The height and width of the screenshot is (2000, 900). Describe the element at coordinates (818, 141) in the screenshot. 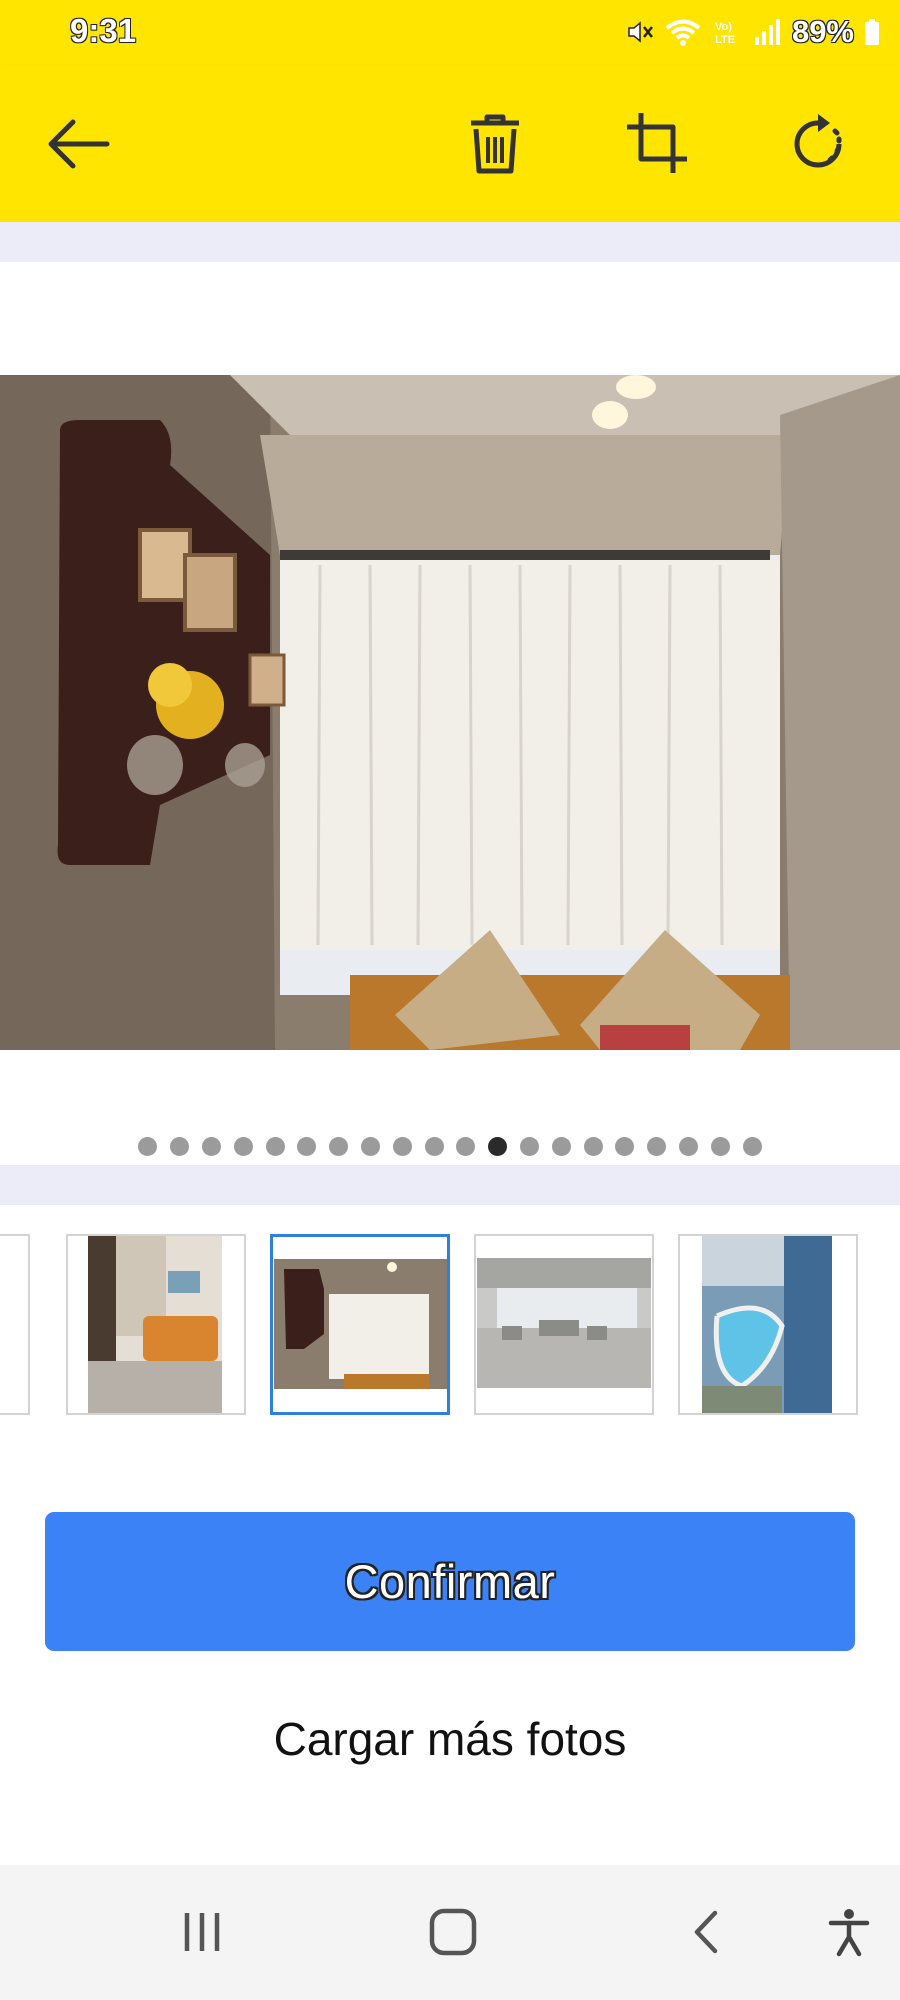

I see `rotate-icon` at that location.